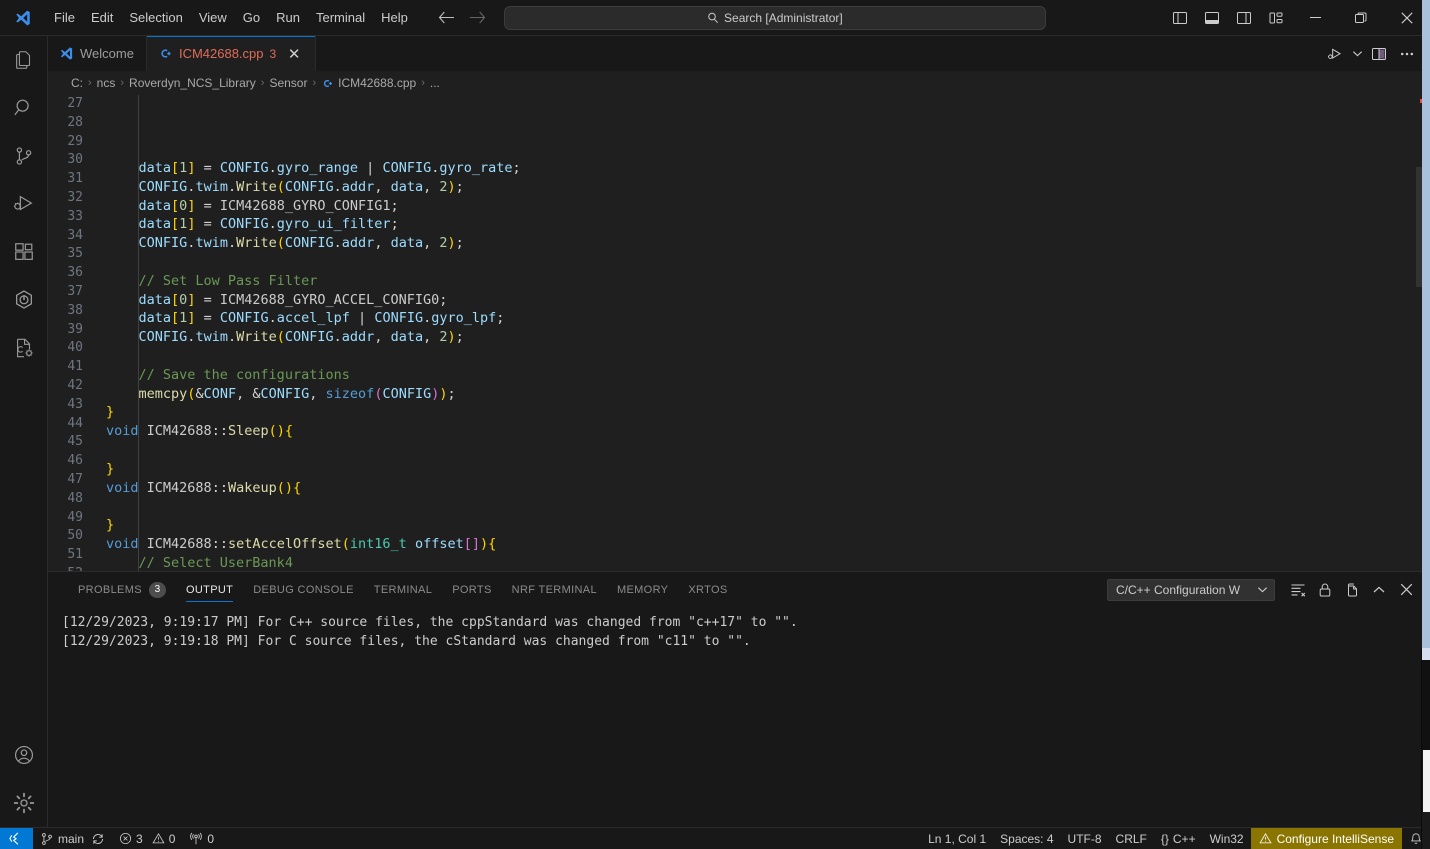 The image size is (1430, 849). Describe the element at coordinates (24, 204) in the screenshot. I see `sidebar-item-run-debug` at that location.